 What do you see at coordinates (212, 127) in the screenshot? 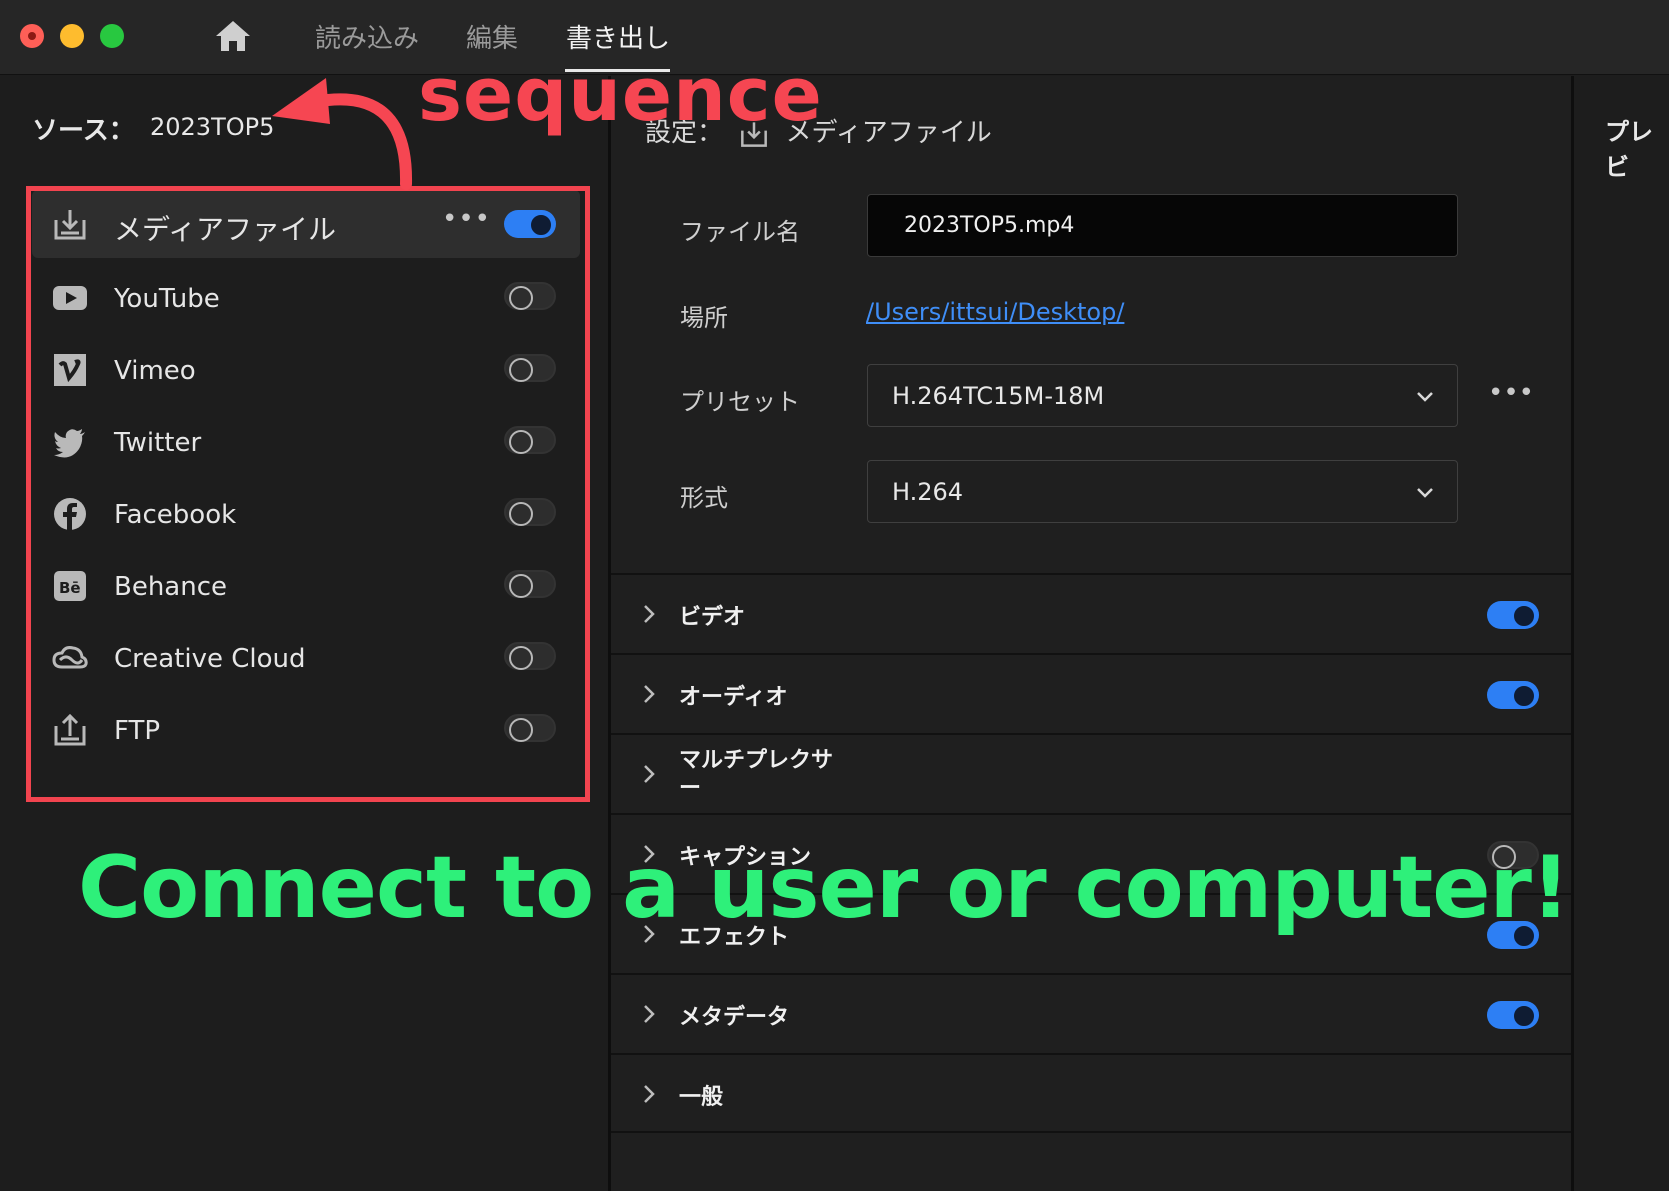
I see `source-value: 2023TOP5` at bounding box center [212, 127].